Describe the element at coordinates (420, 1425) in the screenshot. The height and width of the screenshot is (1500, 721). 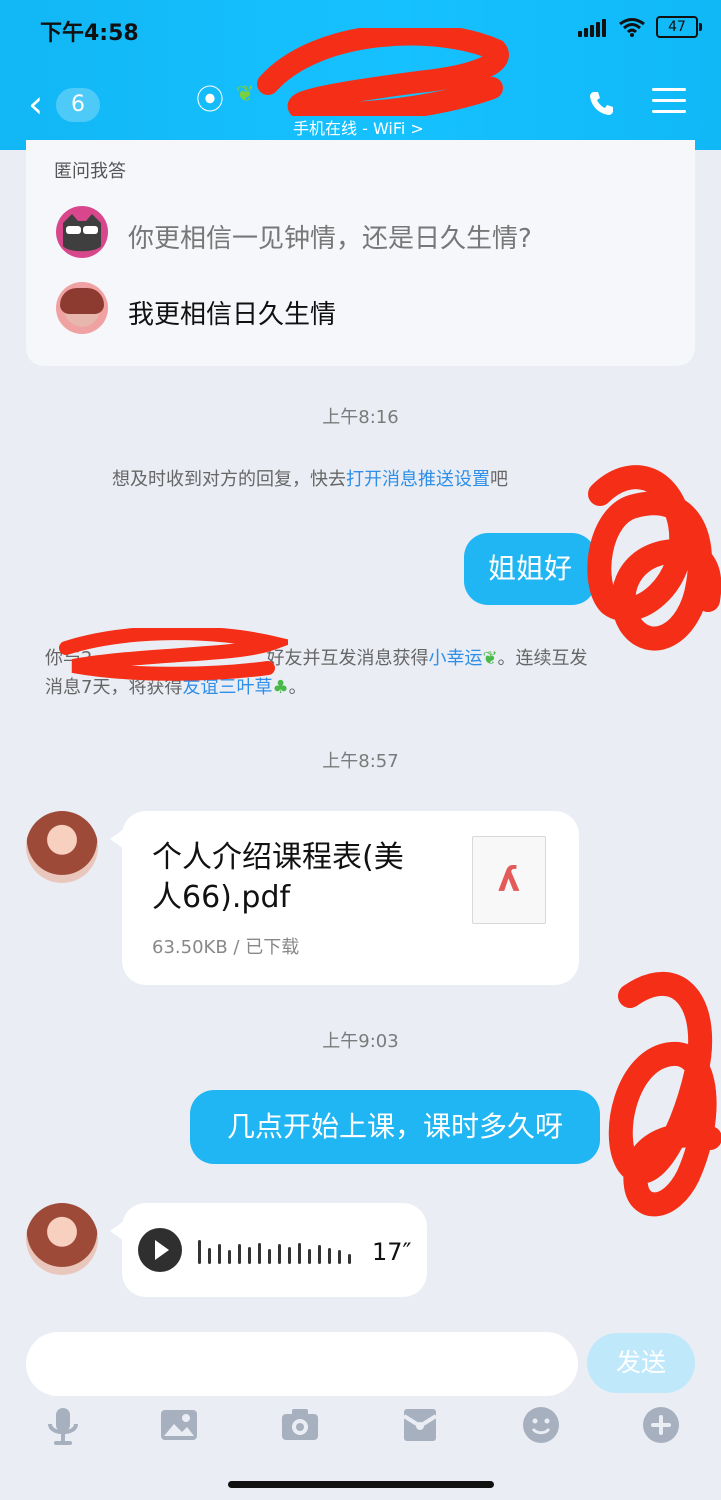
I see `red-packet-icon` at that location.